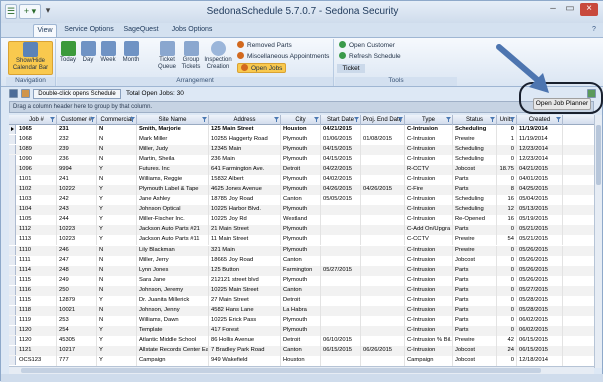  I want to click on table-cell: La Habra, so click(301, 310).